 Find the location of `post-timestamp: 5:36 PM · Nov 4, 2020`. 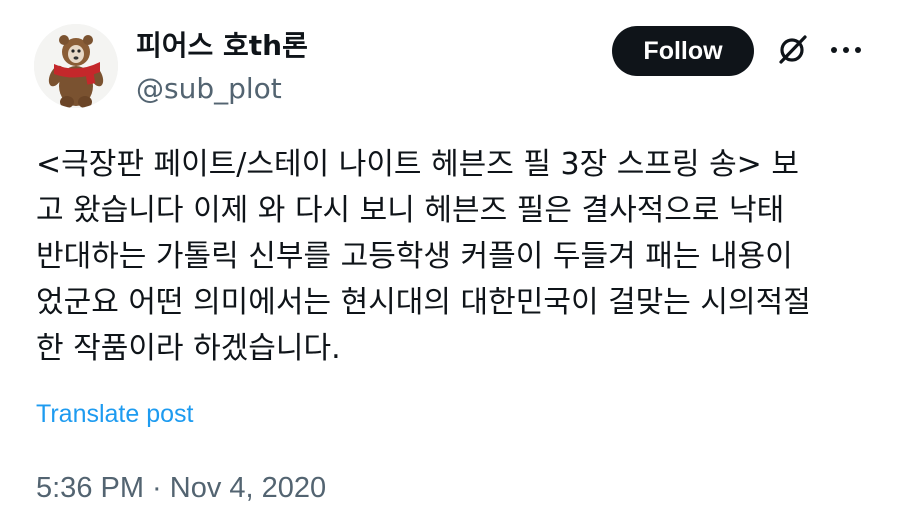

post-timestamp: 5:36 PM · Nov 4, 2020 is located at coordinates (181, 488).